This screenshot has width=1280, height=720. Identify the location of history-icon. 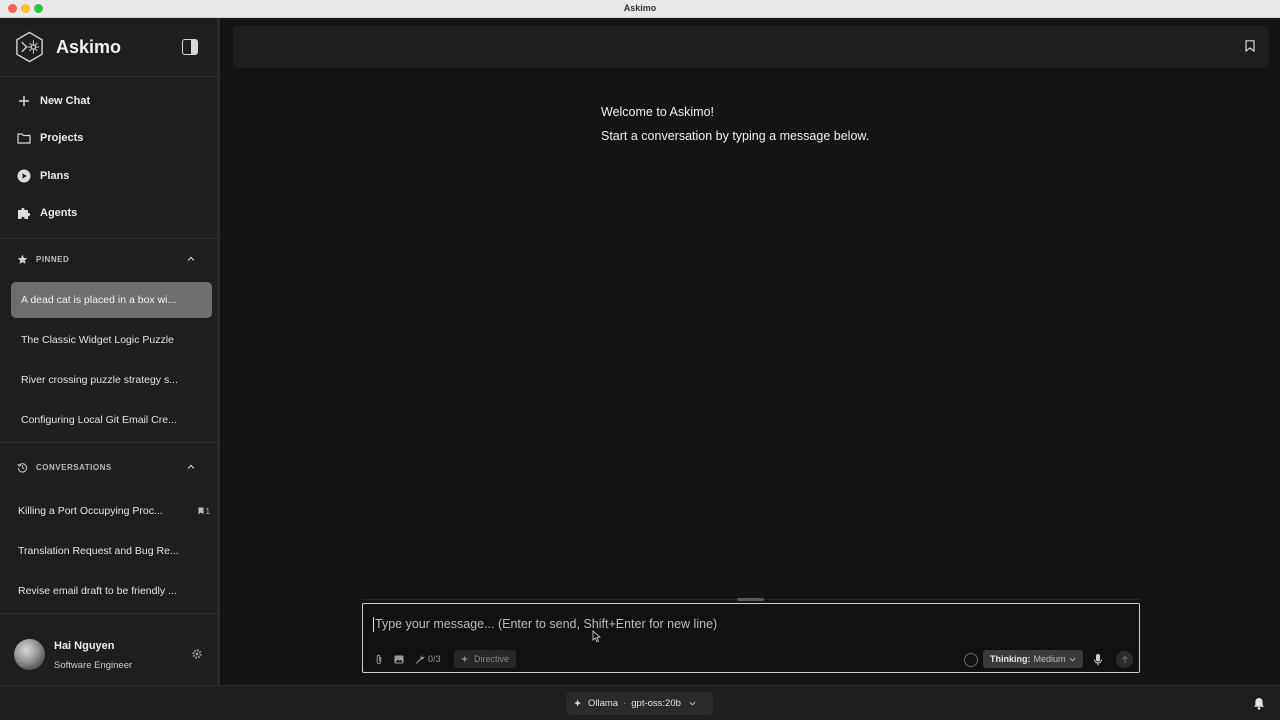
(22, 467).